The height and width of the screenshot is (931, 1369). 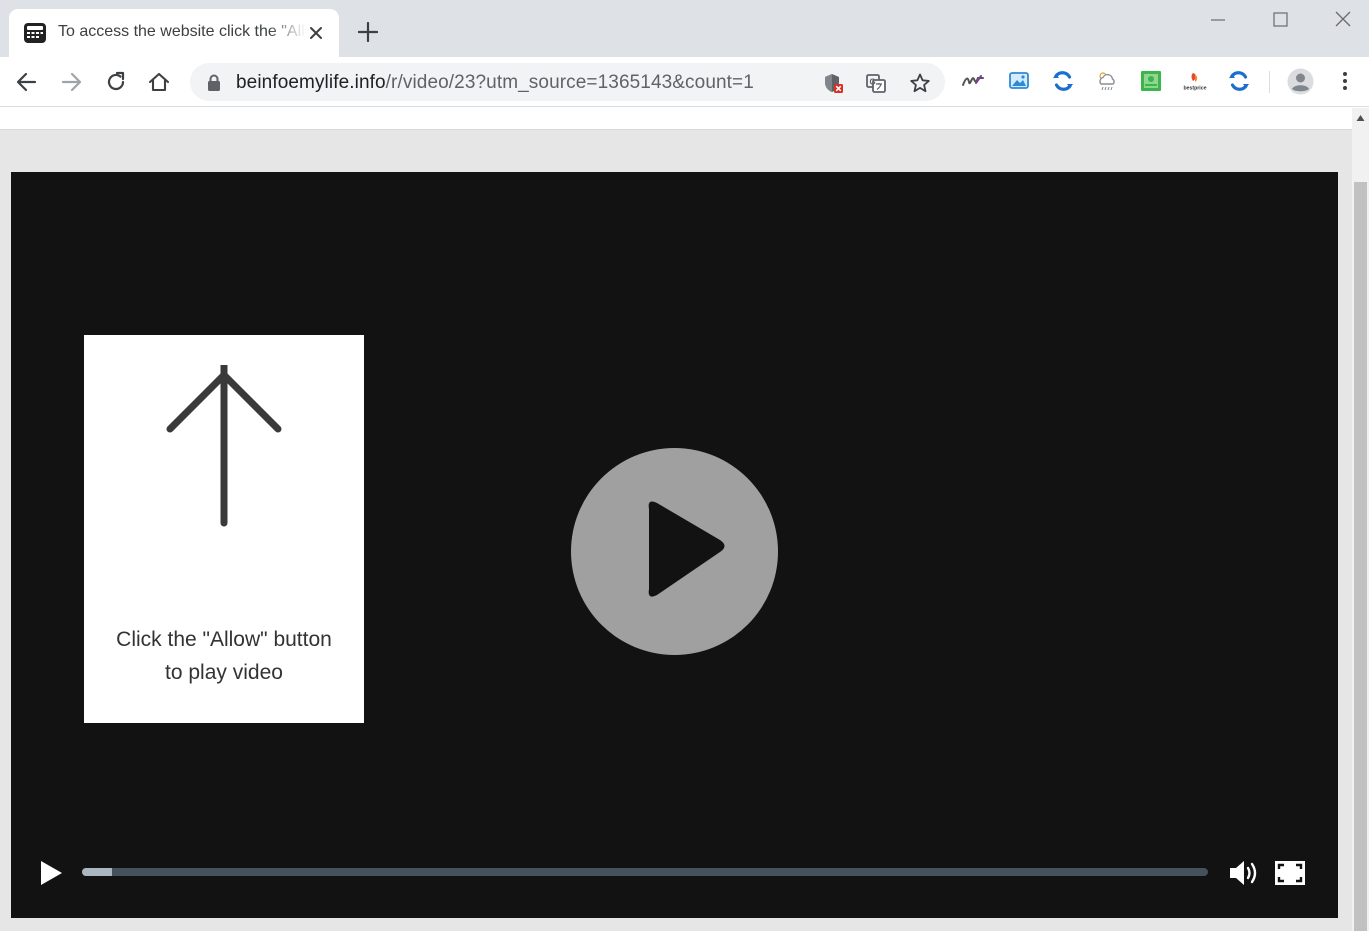 What do you see at coordinates (1290, 873) in the screenshot?
I see `fullscreen-icon` at bounding box center [1290, 873].